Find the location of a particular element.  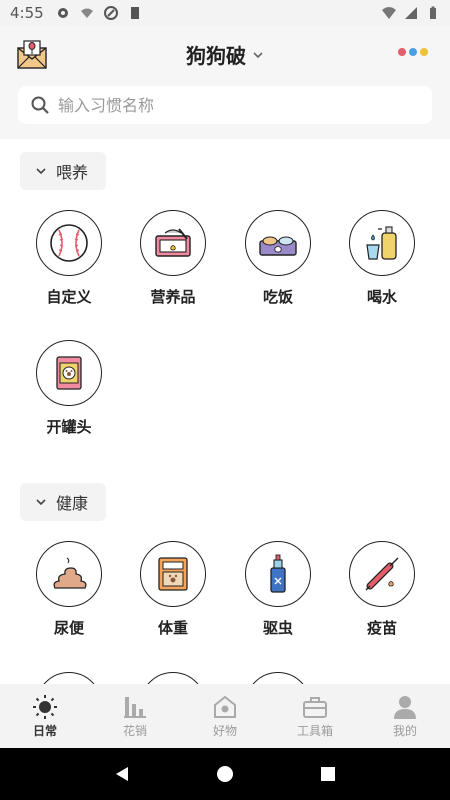

habit-label: 疫苗 is located at coordinates (381, 628).